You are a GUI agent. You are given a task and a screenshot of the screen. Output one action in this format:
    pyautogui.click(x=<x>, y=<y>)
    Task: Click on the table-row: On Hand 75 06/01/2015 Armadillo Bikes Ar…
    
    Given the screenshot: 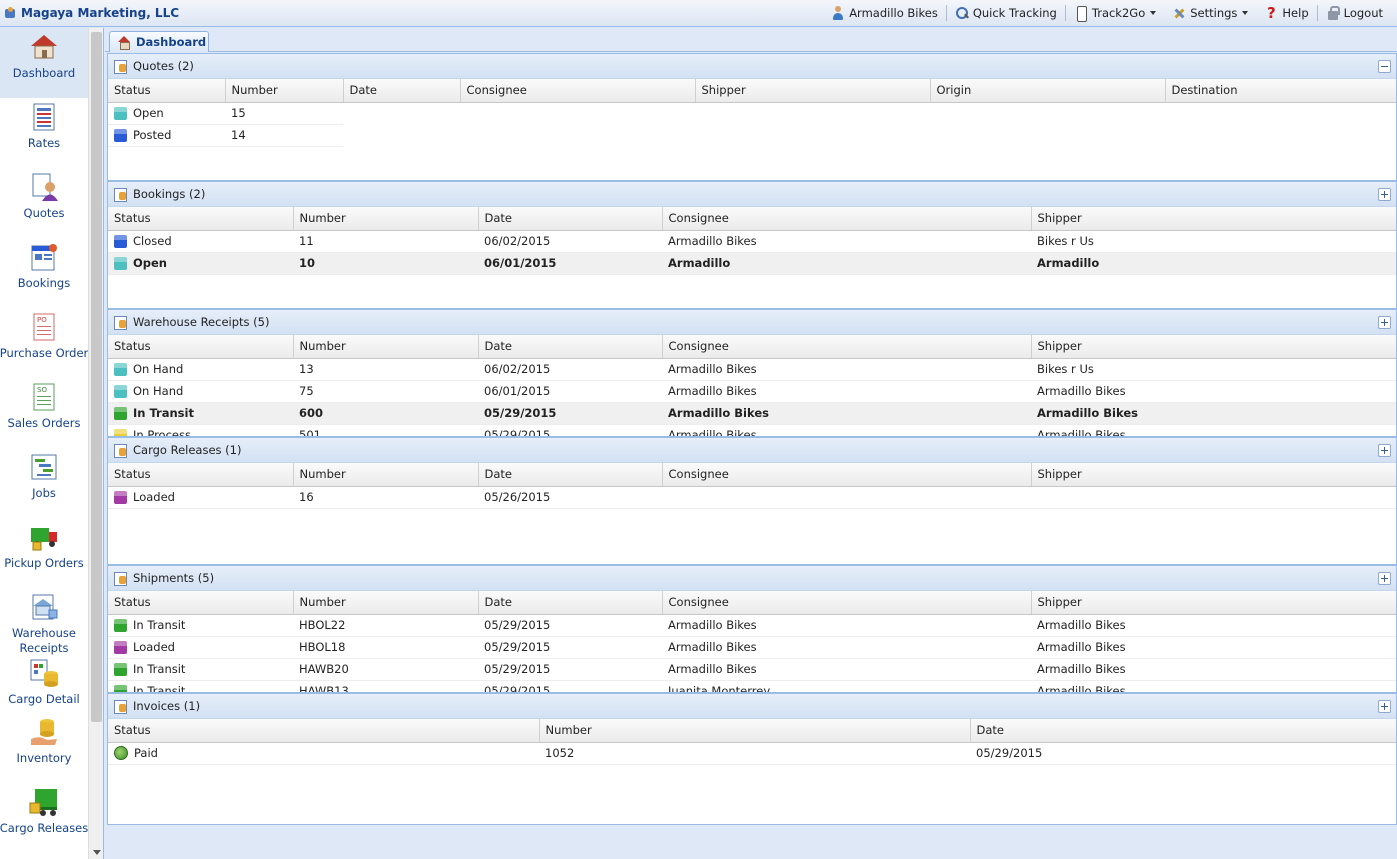 What is the action you would take?
    pyautogui.click(x=752, y=391)
    